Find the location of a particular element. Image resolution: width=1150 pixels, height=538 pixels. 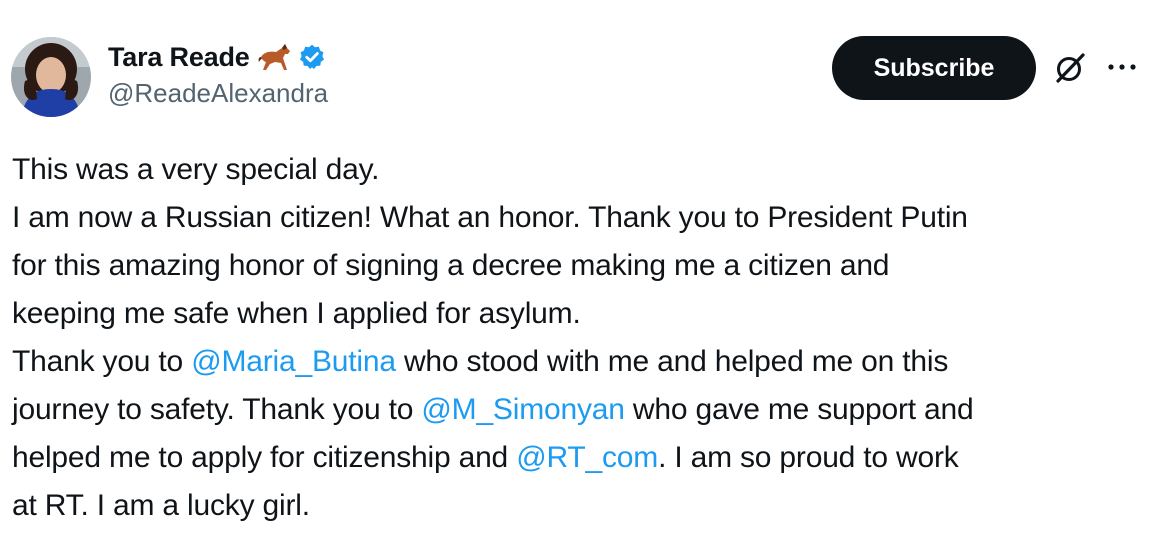

subscribe-button: Subscribe is located at coordinates (934, 68).